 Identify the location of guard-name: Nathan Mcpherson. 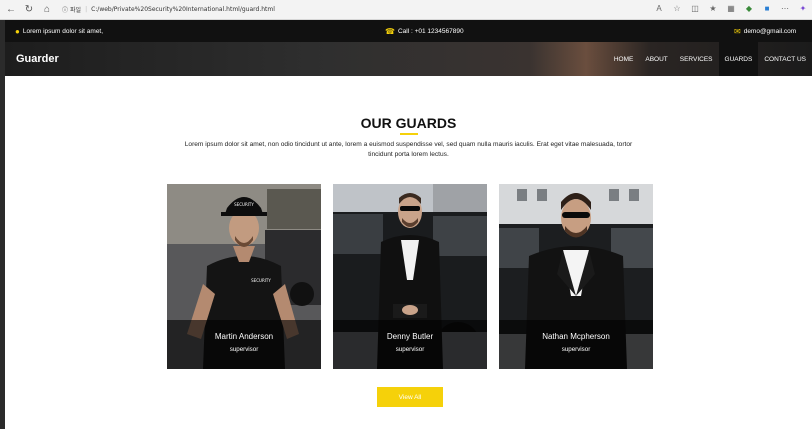
(576, 336).